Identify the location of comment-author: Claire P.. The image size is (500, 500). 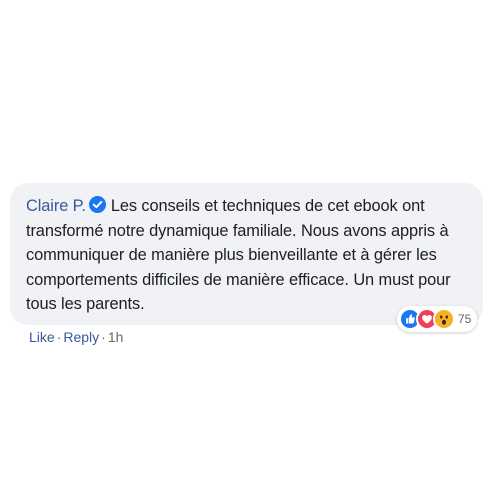
(56, 206).